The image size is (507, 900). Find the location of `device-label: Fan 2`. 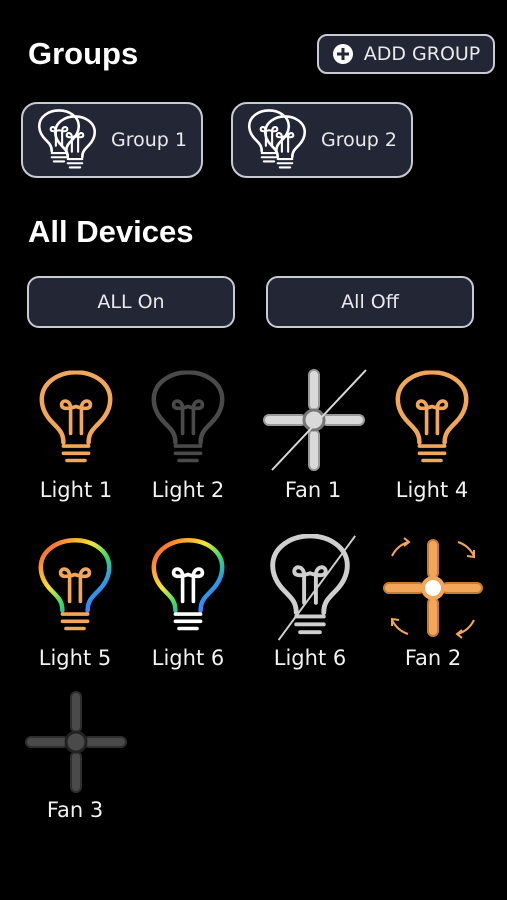

device-label: Fan 2 is located at coordinates (433, 658).